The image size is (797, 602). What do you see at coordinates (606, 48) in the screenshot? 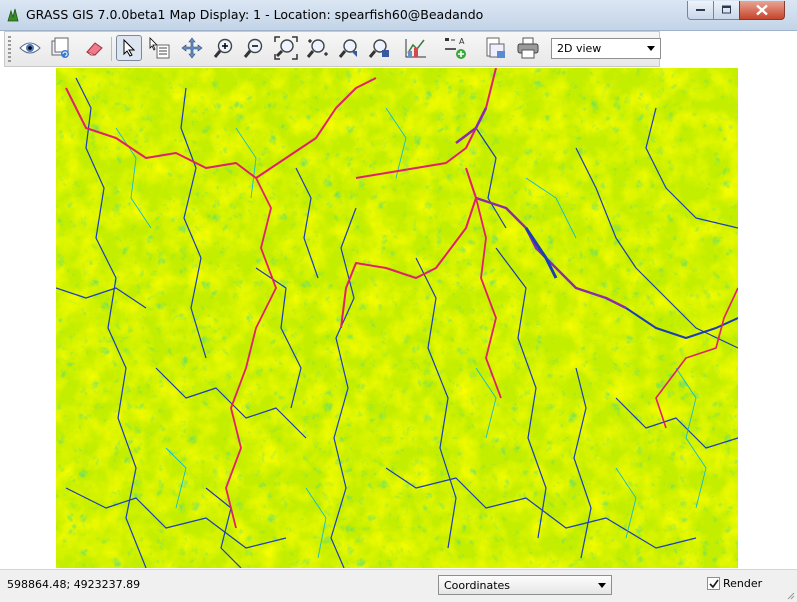
I see `view-mode-select: 2D view` at bounding box center [606, 48].